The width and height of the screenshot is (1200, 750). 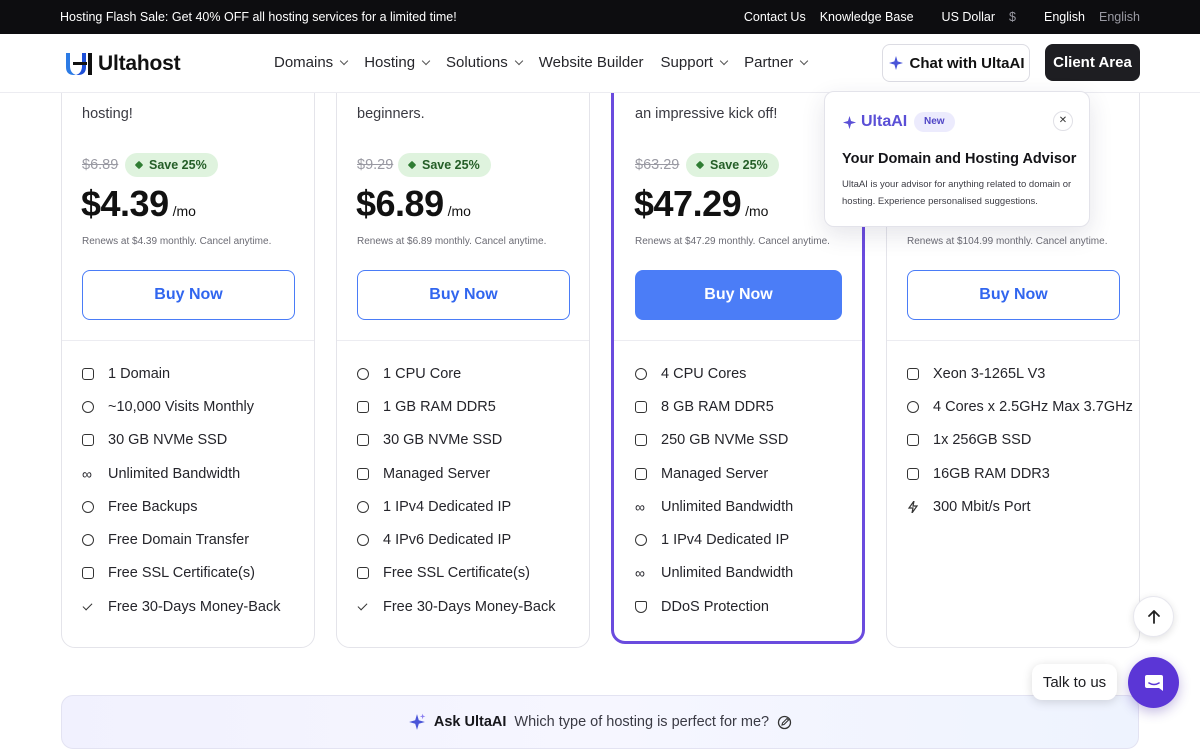 I want to click on feature-text: Free Backups, so click(x=153, y=506).